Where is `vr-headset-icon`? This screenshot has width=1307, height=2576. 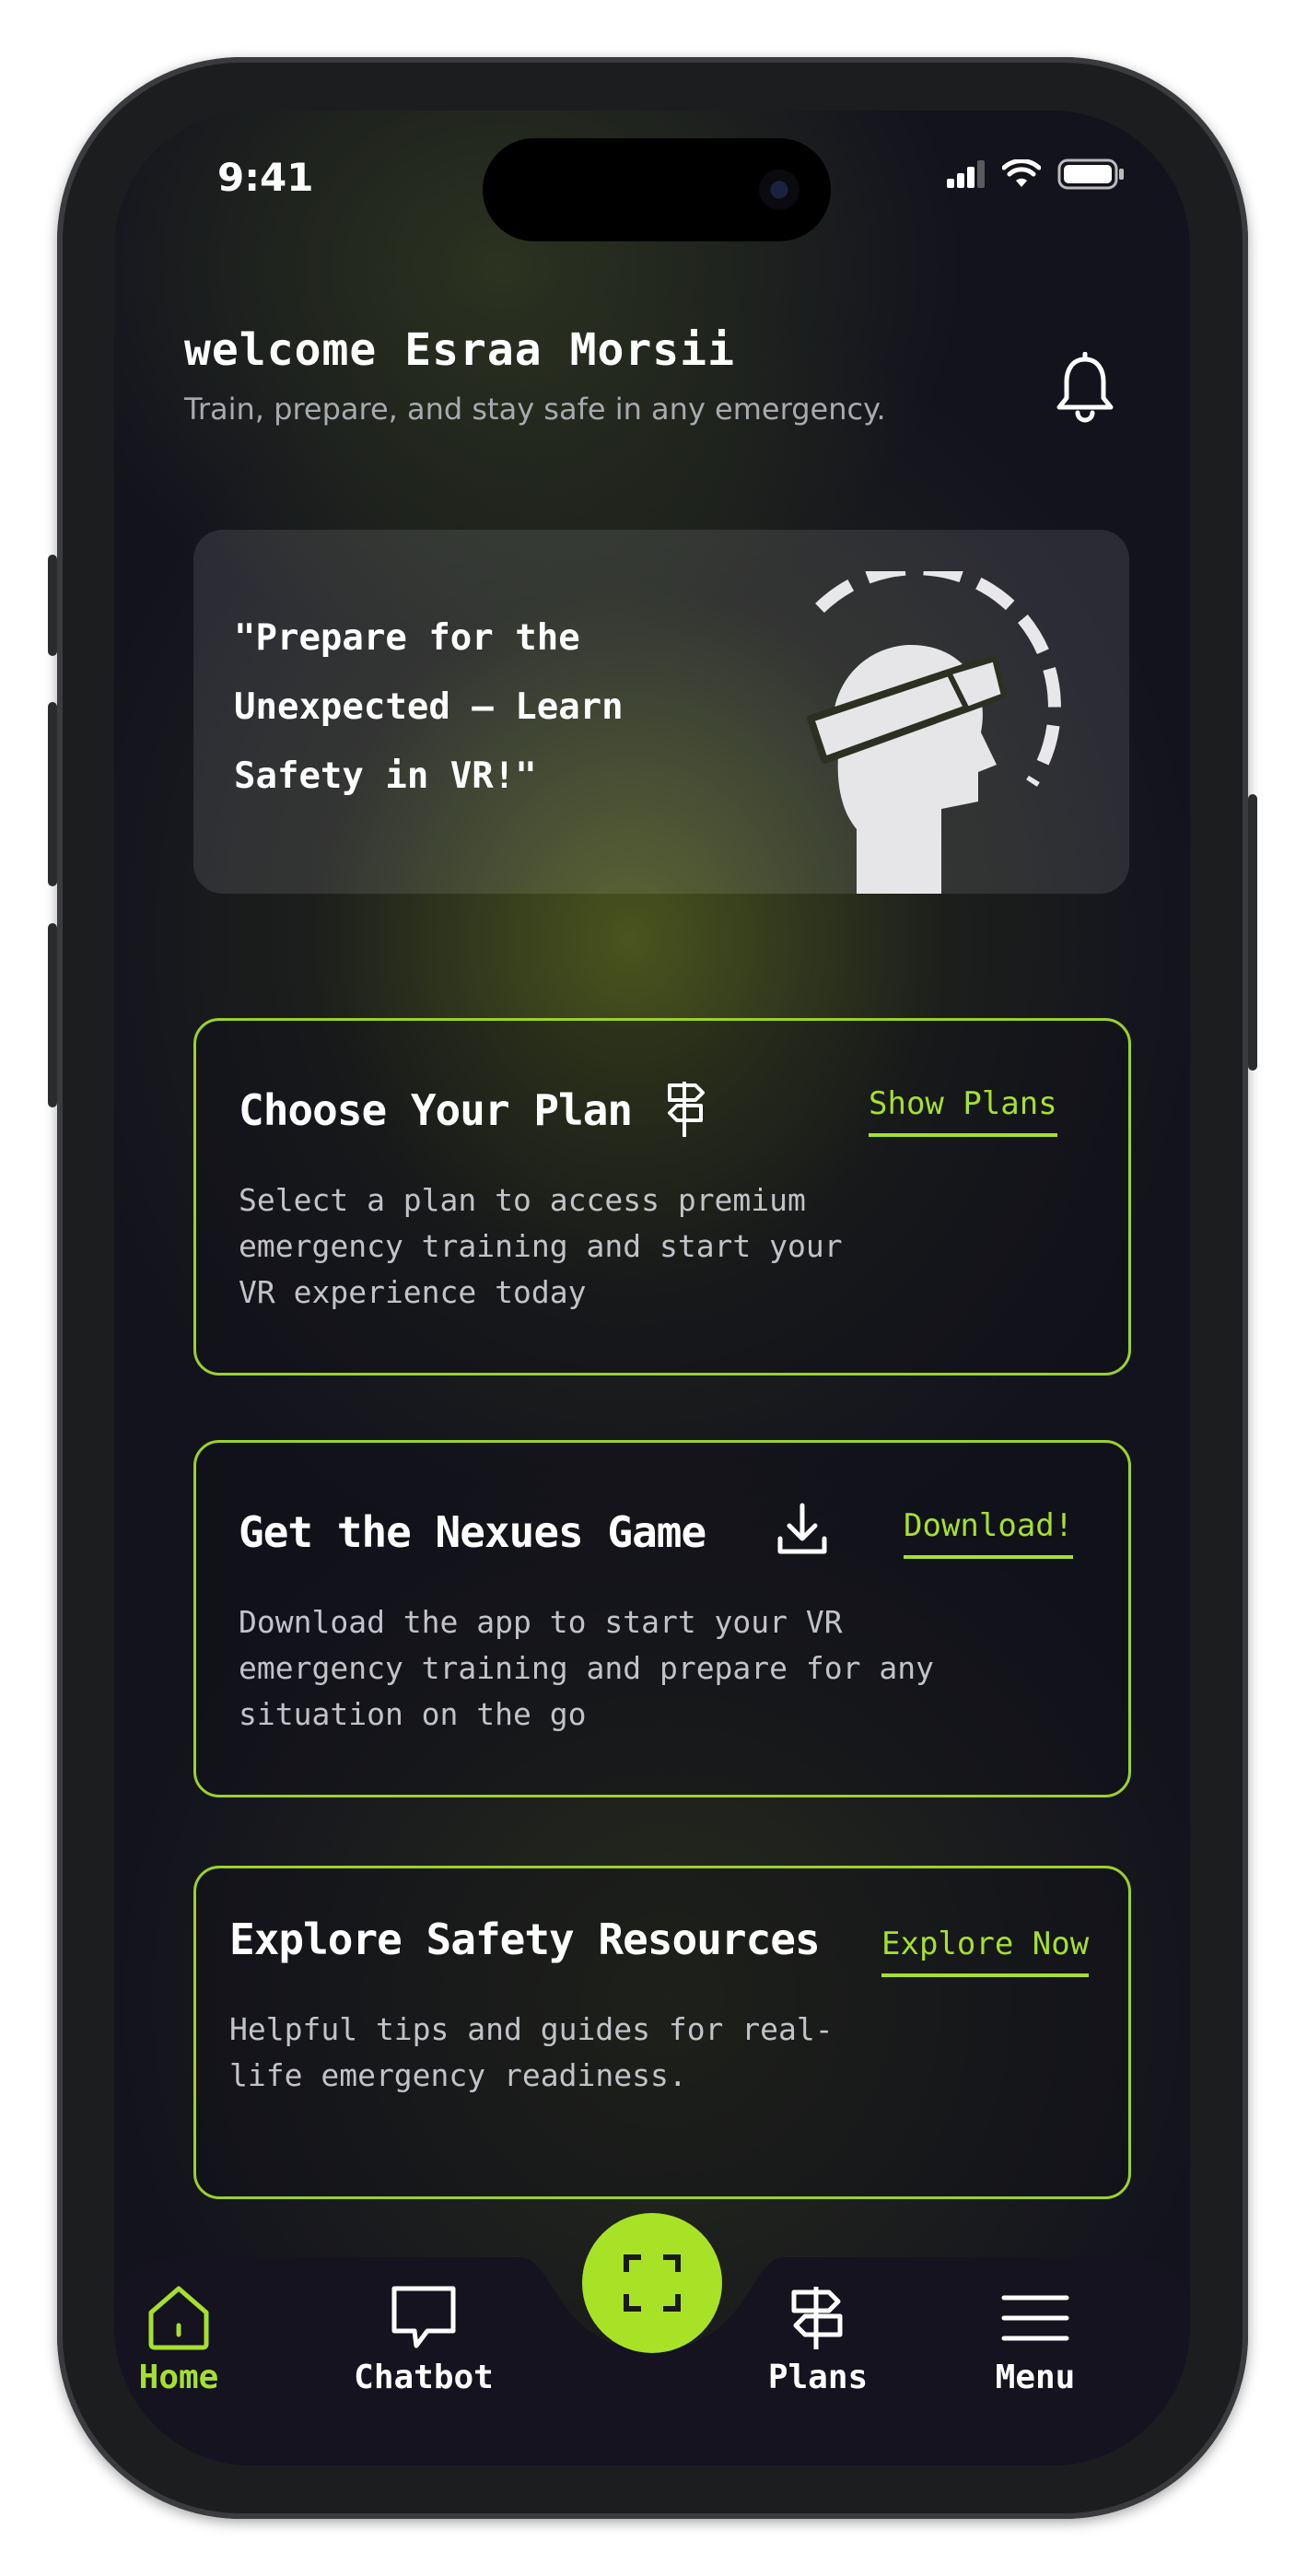
vr-headset-icon is located at coordinates (934, 732).